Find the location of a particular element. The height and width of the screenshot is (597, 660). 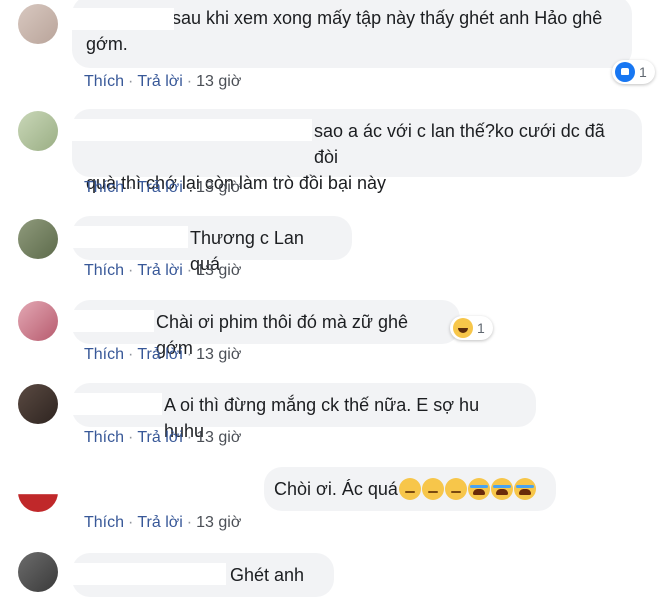

haha-icon is located at coordinates (463, 328).